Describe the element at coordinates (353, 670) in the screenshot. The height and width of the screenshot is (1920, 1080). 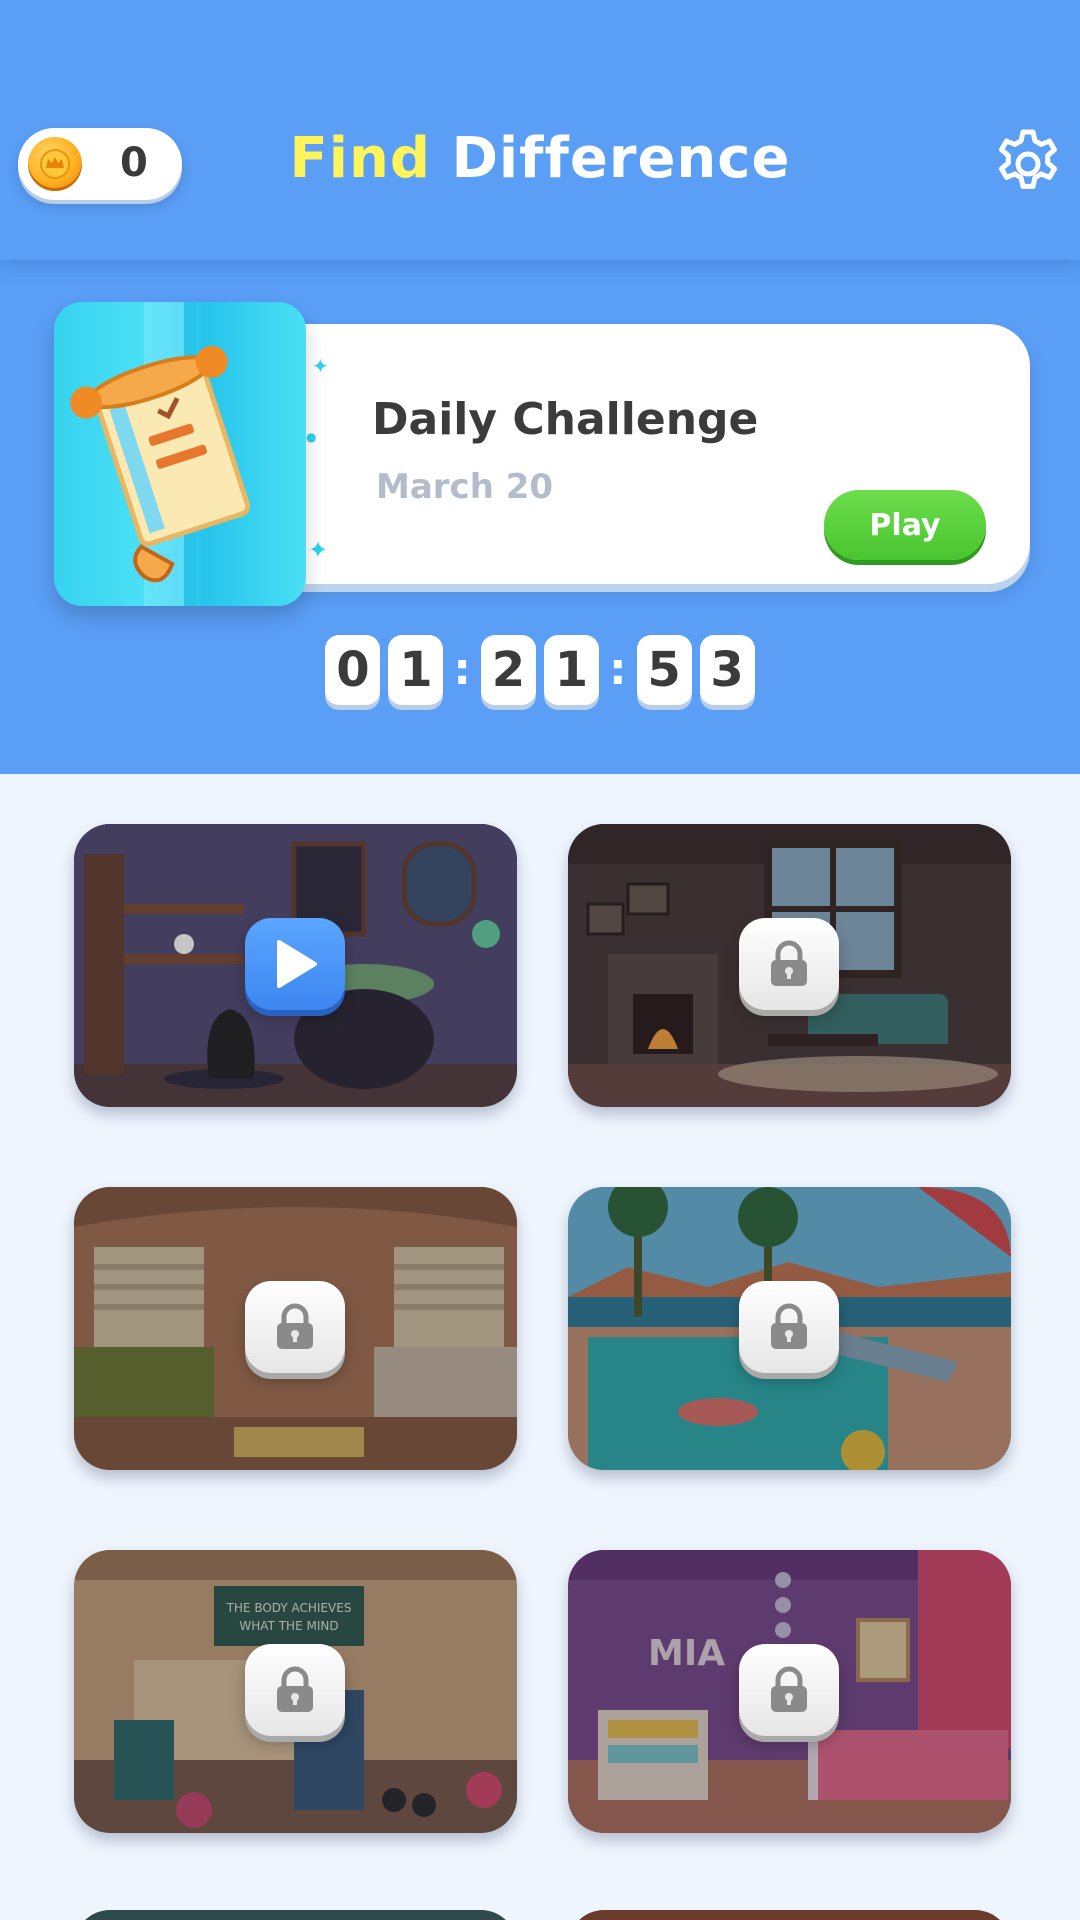
I see `timer-digit: 0` at that location.